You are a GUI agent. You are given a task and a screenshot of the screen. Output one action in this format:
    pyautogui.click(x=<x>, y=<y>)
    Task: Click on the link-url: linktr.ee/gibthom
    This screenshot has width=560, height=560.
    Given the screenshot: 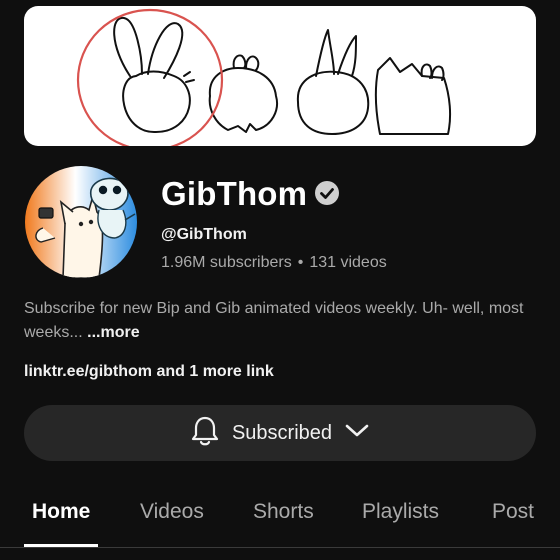 What is the action you would take?
    pyautogui.click(x=88, y=371)
    